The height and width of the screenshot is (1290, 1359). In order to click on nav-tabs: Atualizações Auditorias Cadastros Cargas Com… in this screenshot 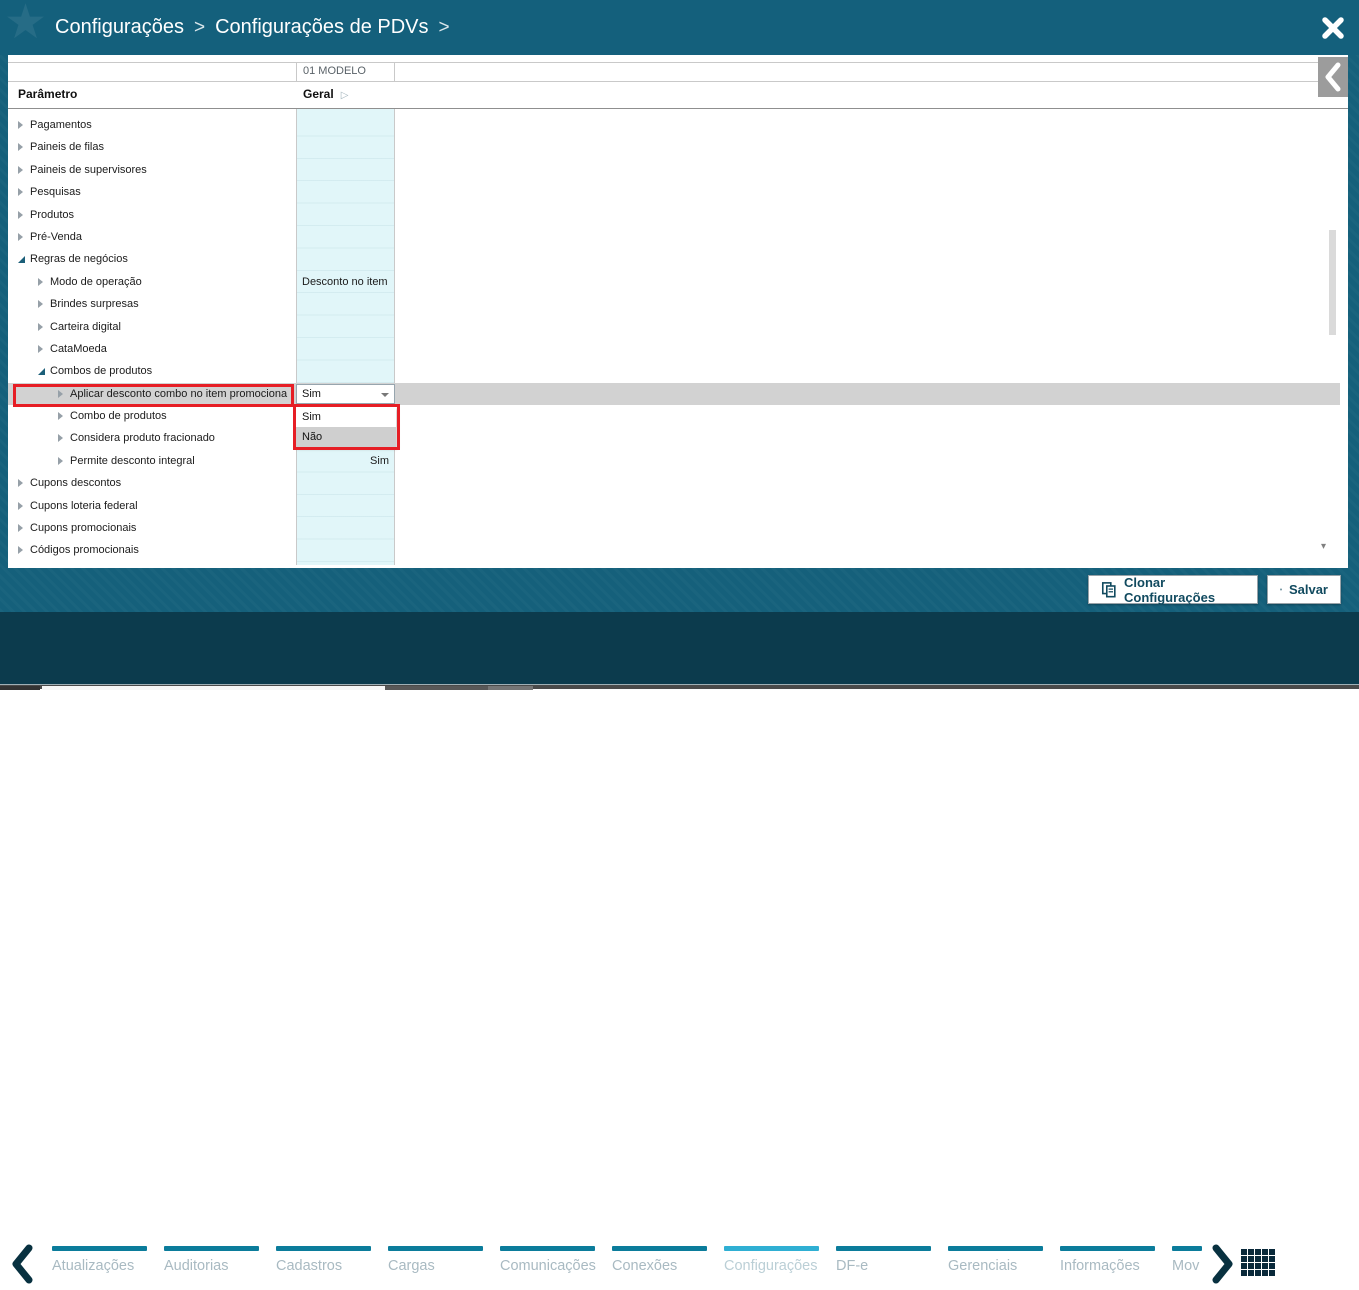, I will do `click(630, 1260)`.